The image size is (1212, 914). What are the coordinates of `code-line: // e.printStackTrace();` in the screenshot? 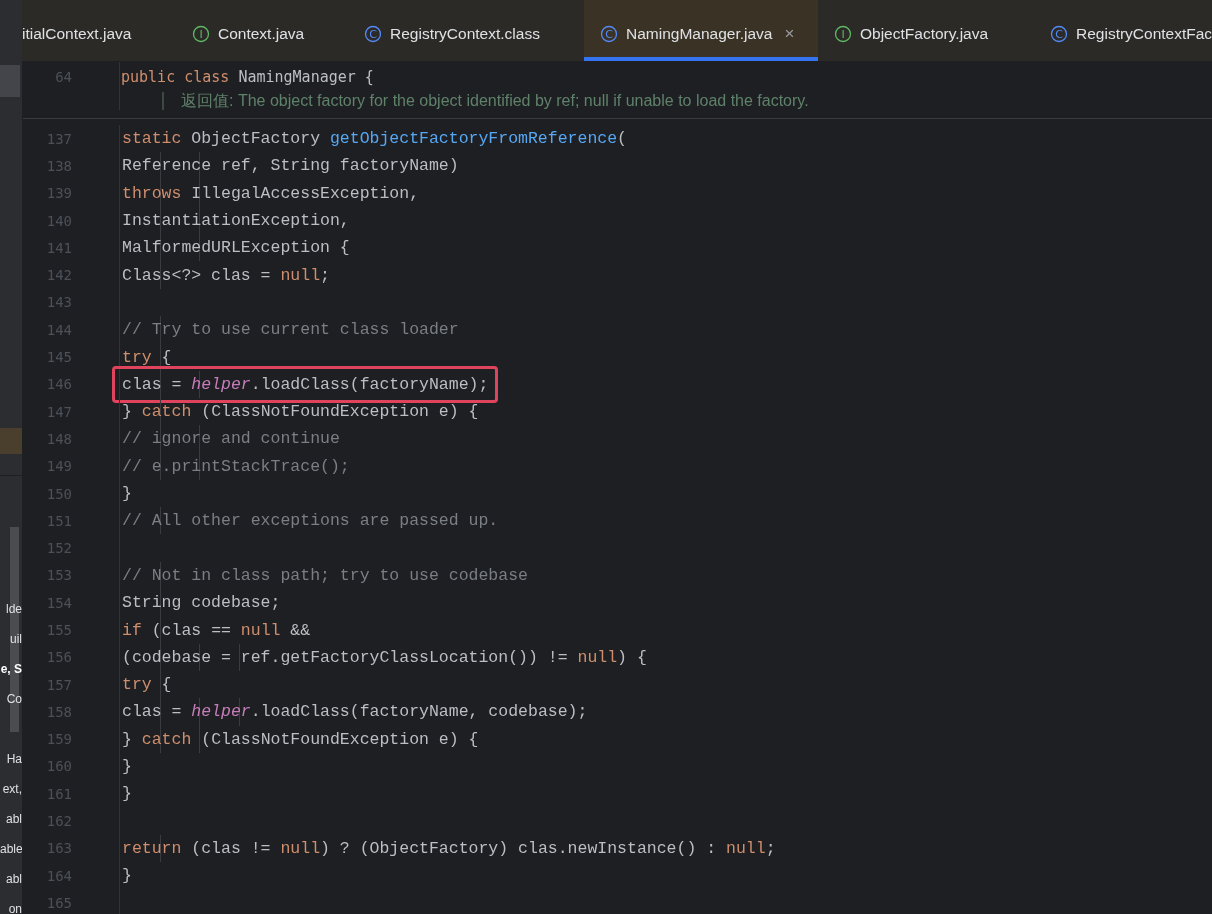 It's located at (236, 466).